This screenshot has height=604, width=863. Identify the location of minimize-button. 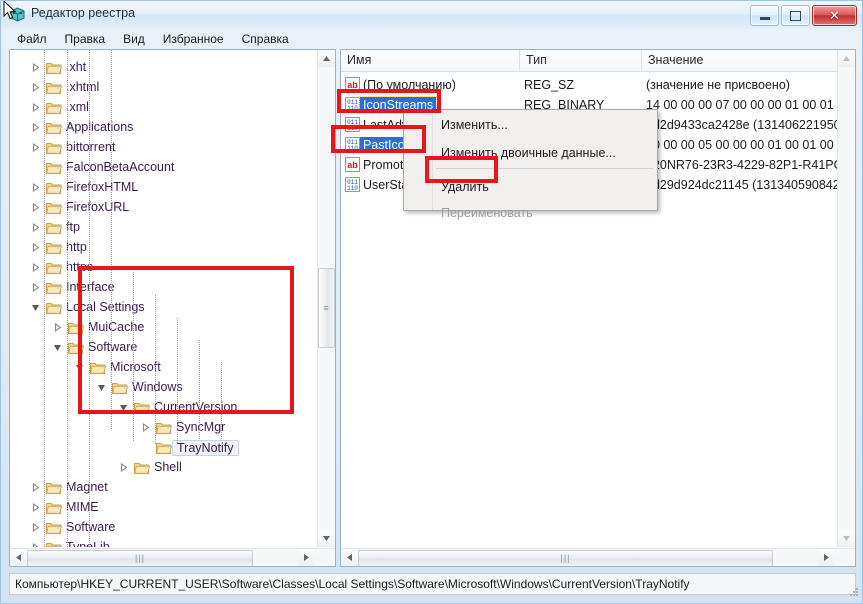
(764, 15).